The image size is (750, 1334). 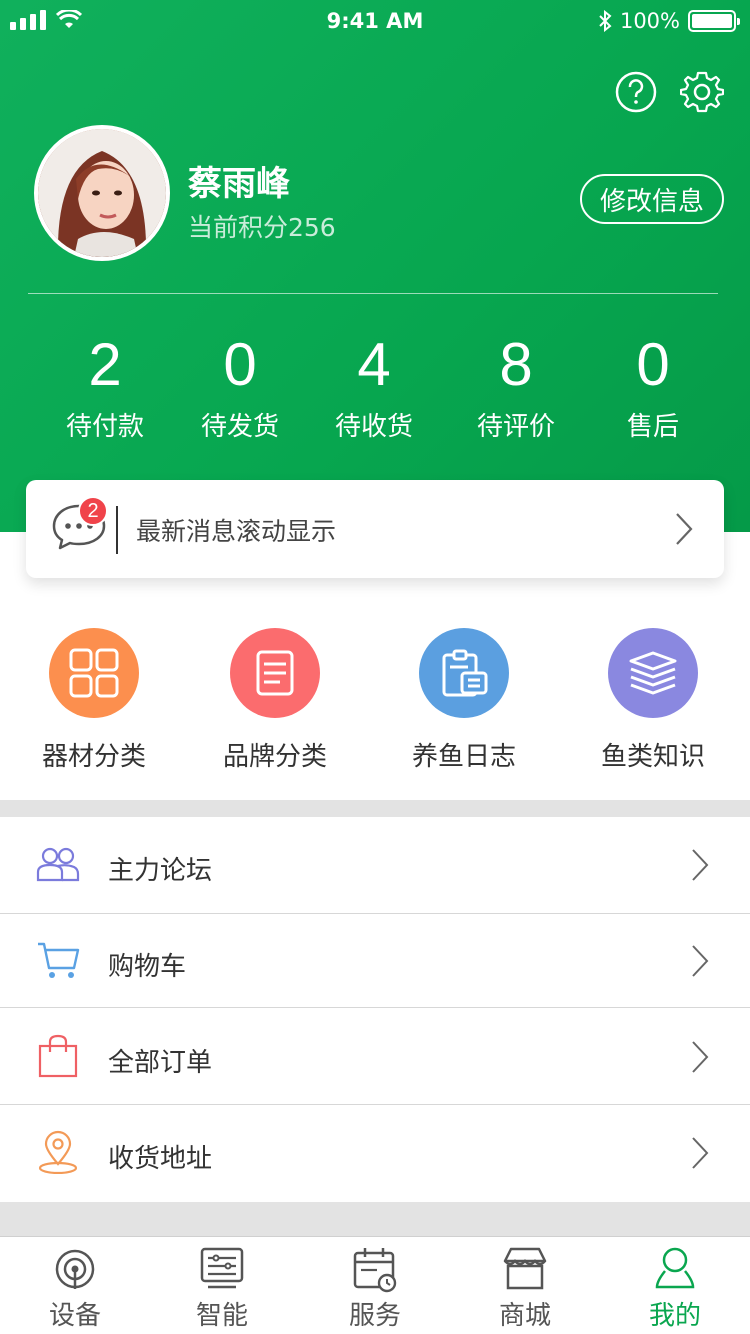 What do you see at coordinates (374, 364) in the screenshot?
I see `stat-count: 4` at bounding box center [374, 364].